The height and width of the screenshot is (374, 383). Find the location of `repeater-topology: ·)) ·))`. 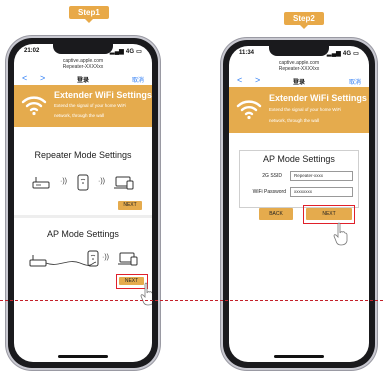

repeater-topology: ·)) ·)) is located at coordinates (83, 185).